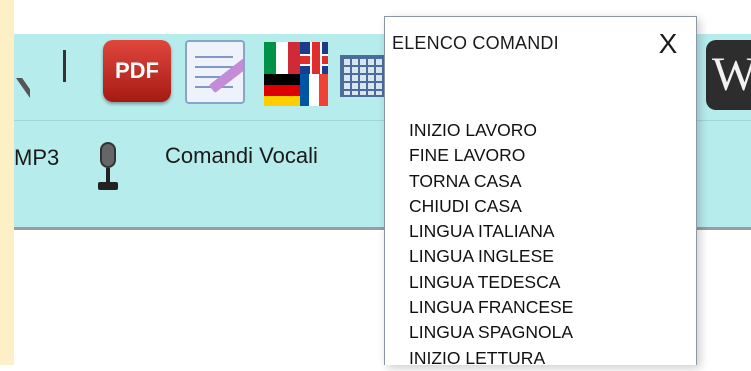 The image size is (751, 371). What do you see at coordinates (215, 72) in the screenshot?
I see `notepad-icon` at bounding box center [215, 72].